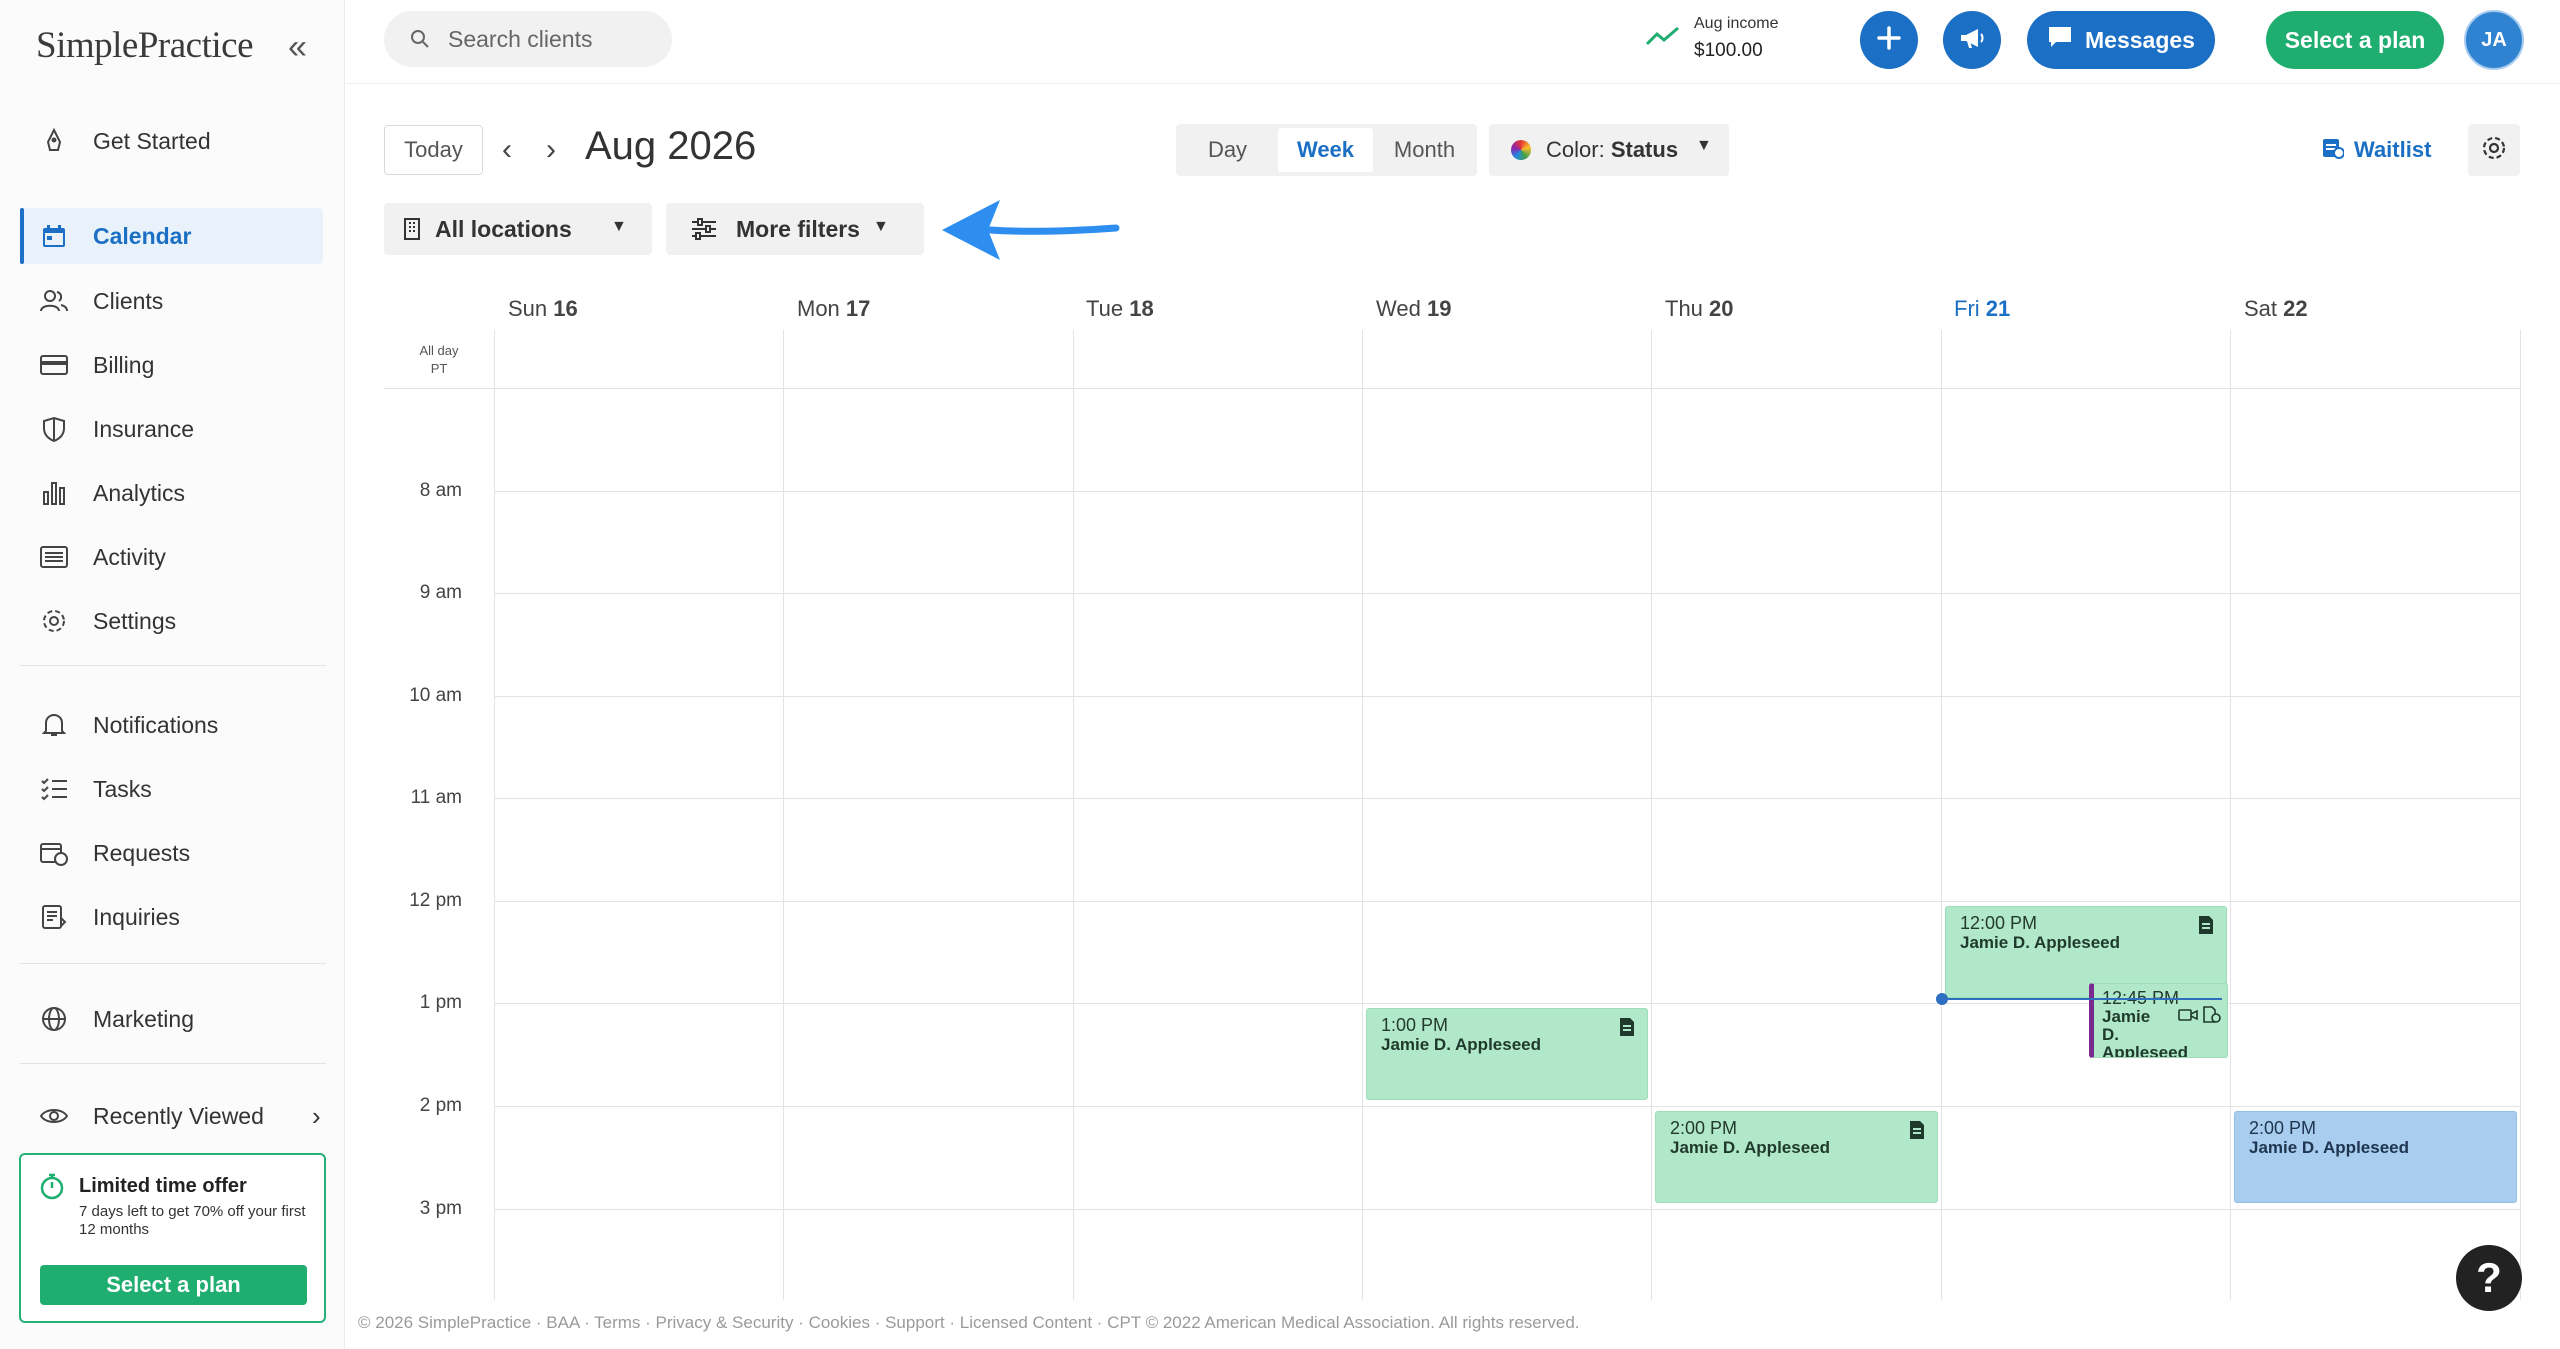 Image resolution: width=2560 pixels, height=1349 pixels. I want to click on sidebar-item-settings: Settings, so click(171, 621).